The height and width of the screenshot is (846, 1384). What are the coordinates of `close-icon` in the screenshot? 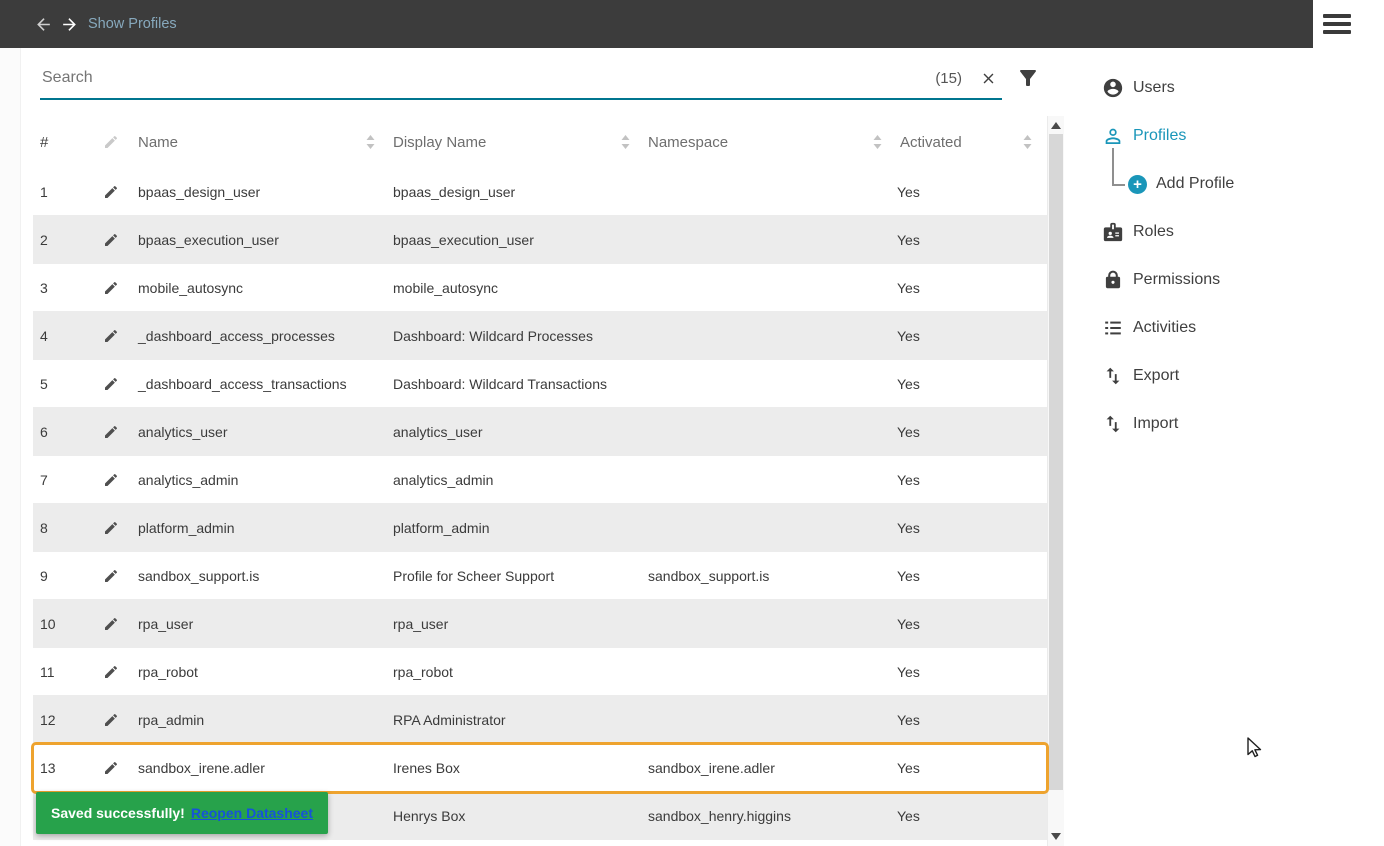 It's located at (988, 78).